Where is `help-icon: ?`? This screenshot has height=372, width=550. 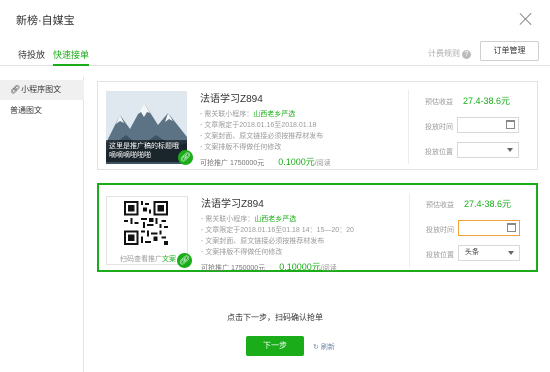
help-icon: ? is located at coordinates (466, 54).